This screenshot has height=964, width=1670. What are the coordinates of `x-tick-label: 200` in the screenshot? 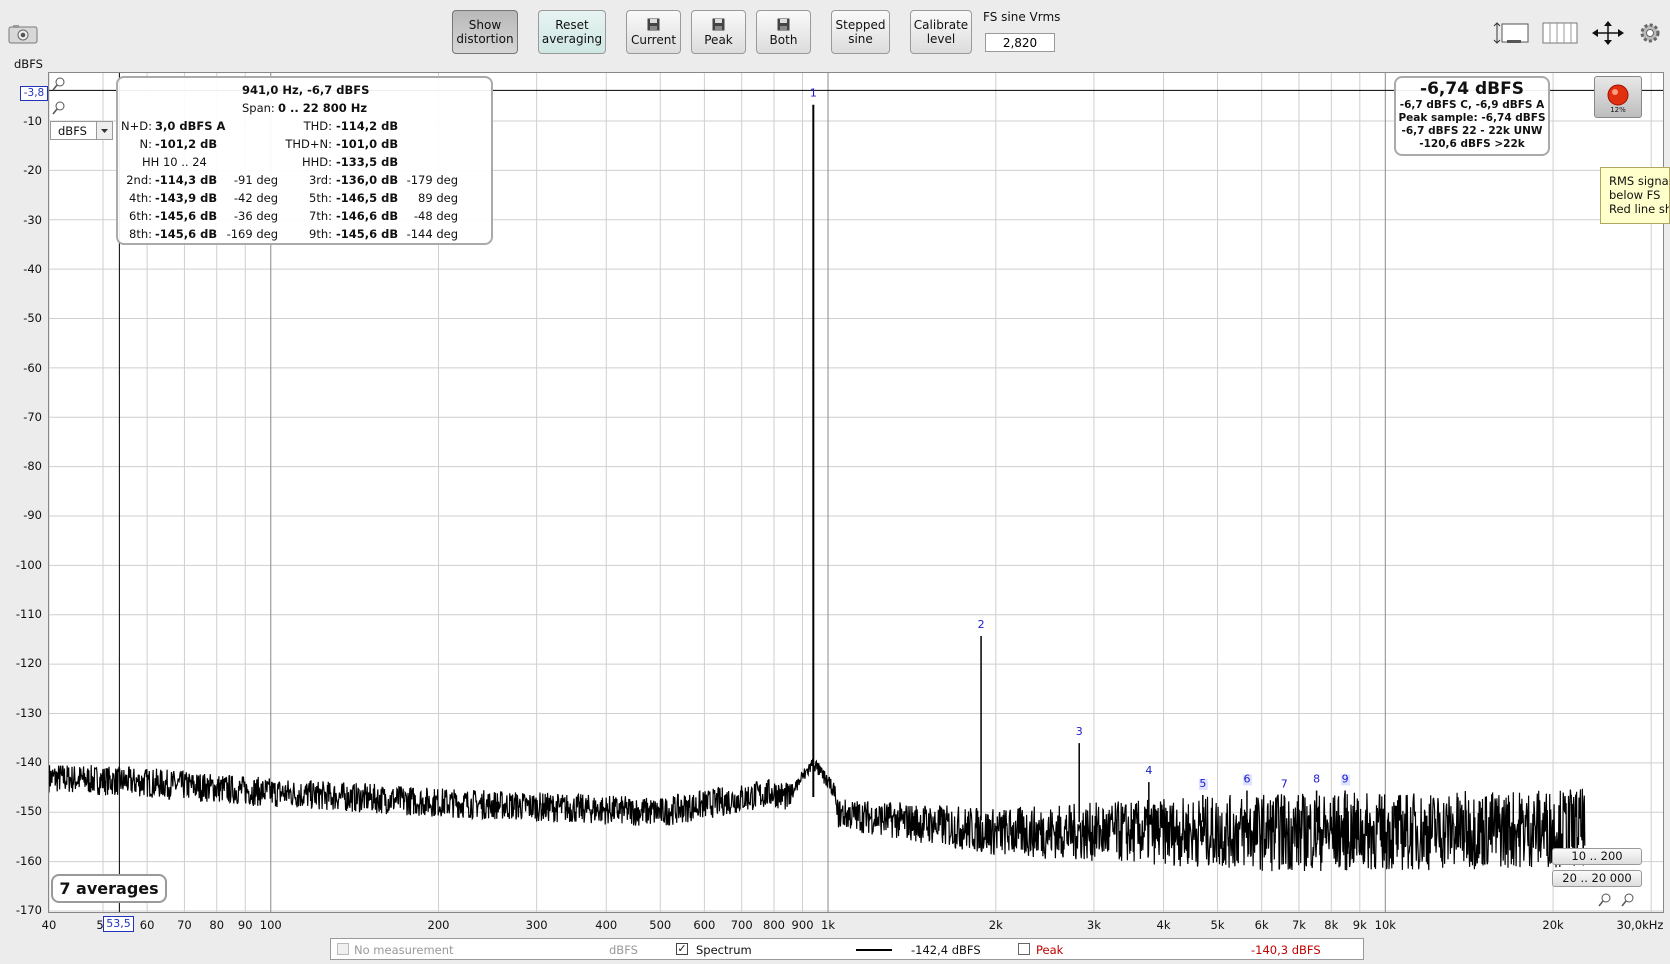 It's located at (438, 925).